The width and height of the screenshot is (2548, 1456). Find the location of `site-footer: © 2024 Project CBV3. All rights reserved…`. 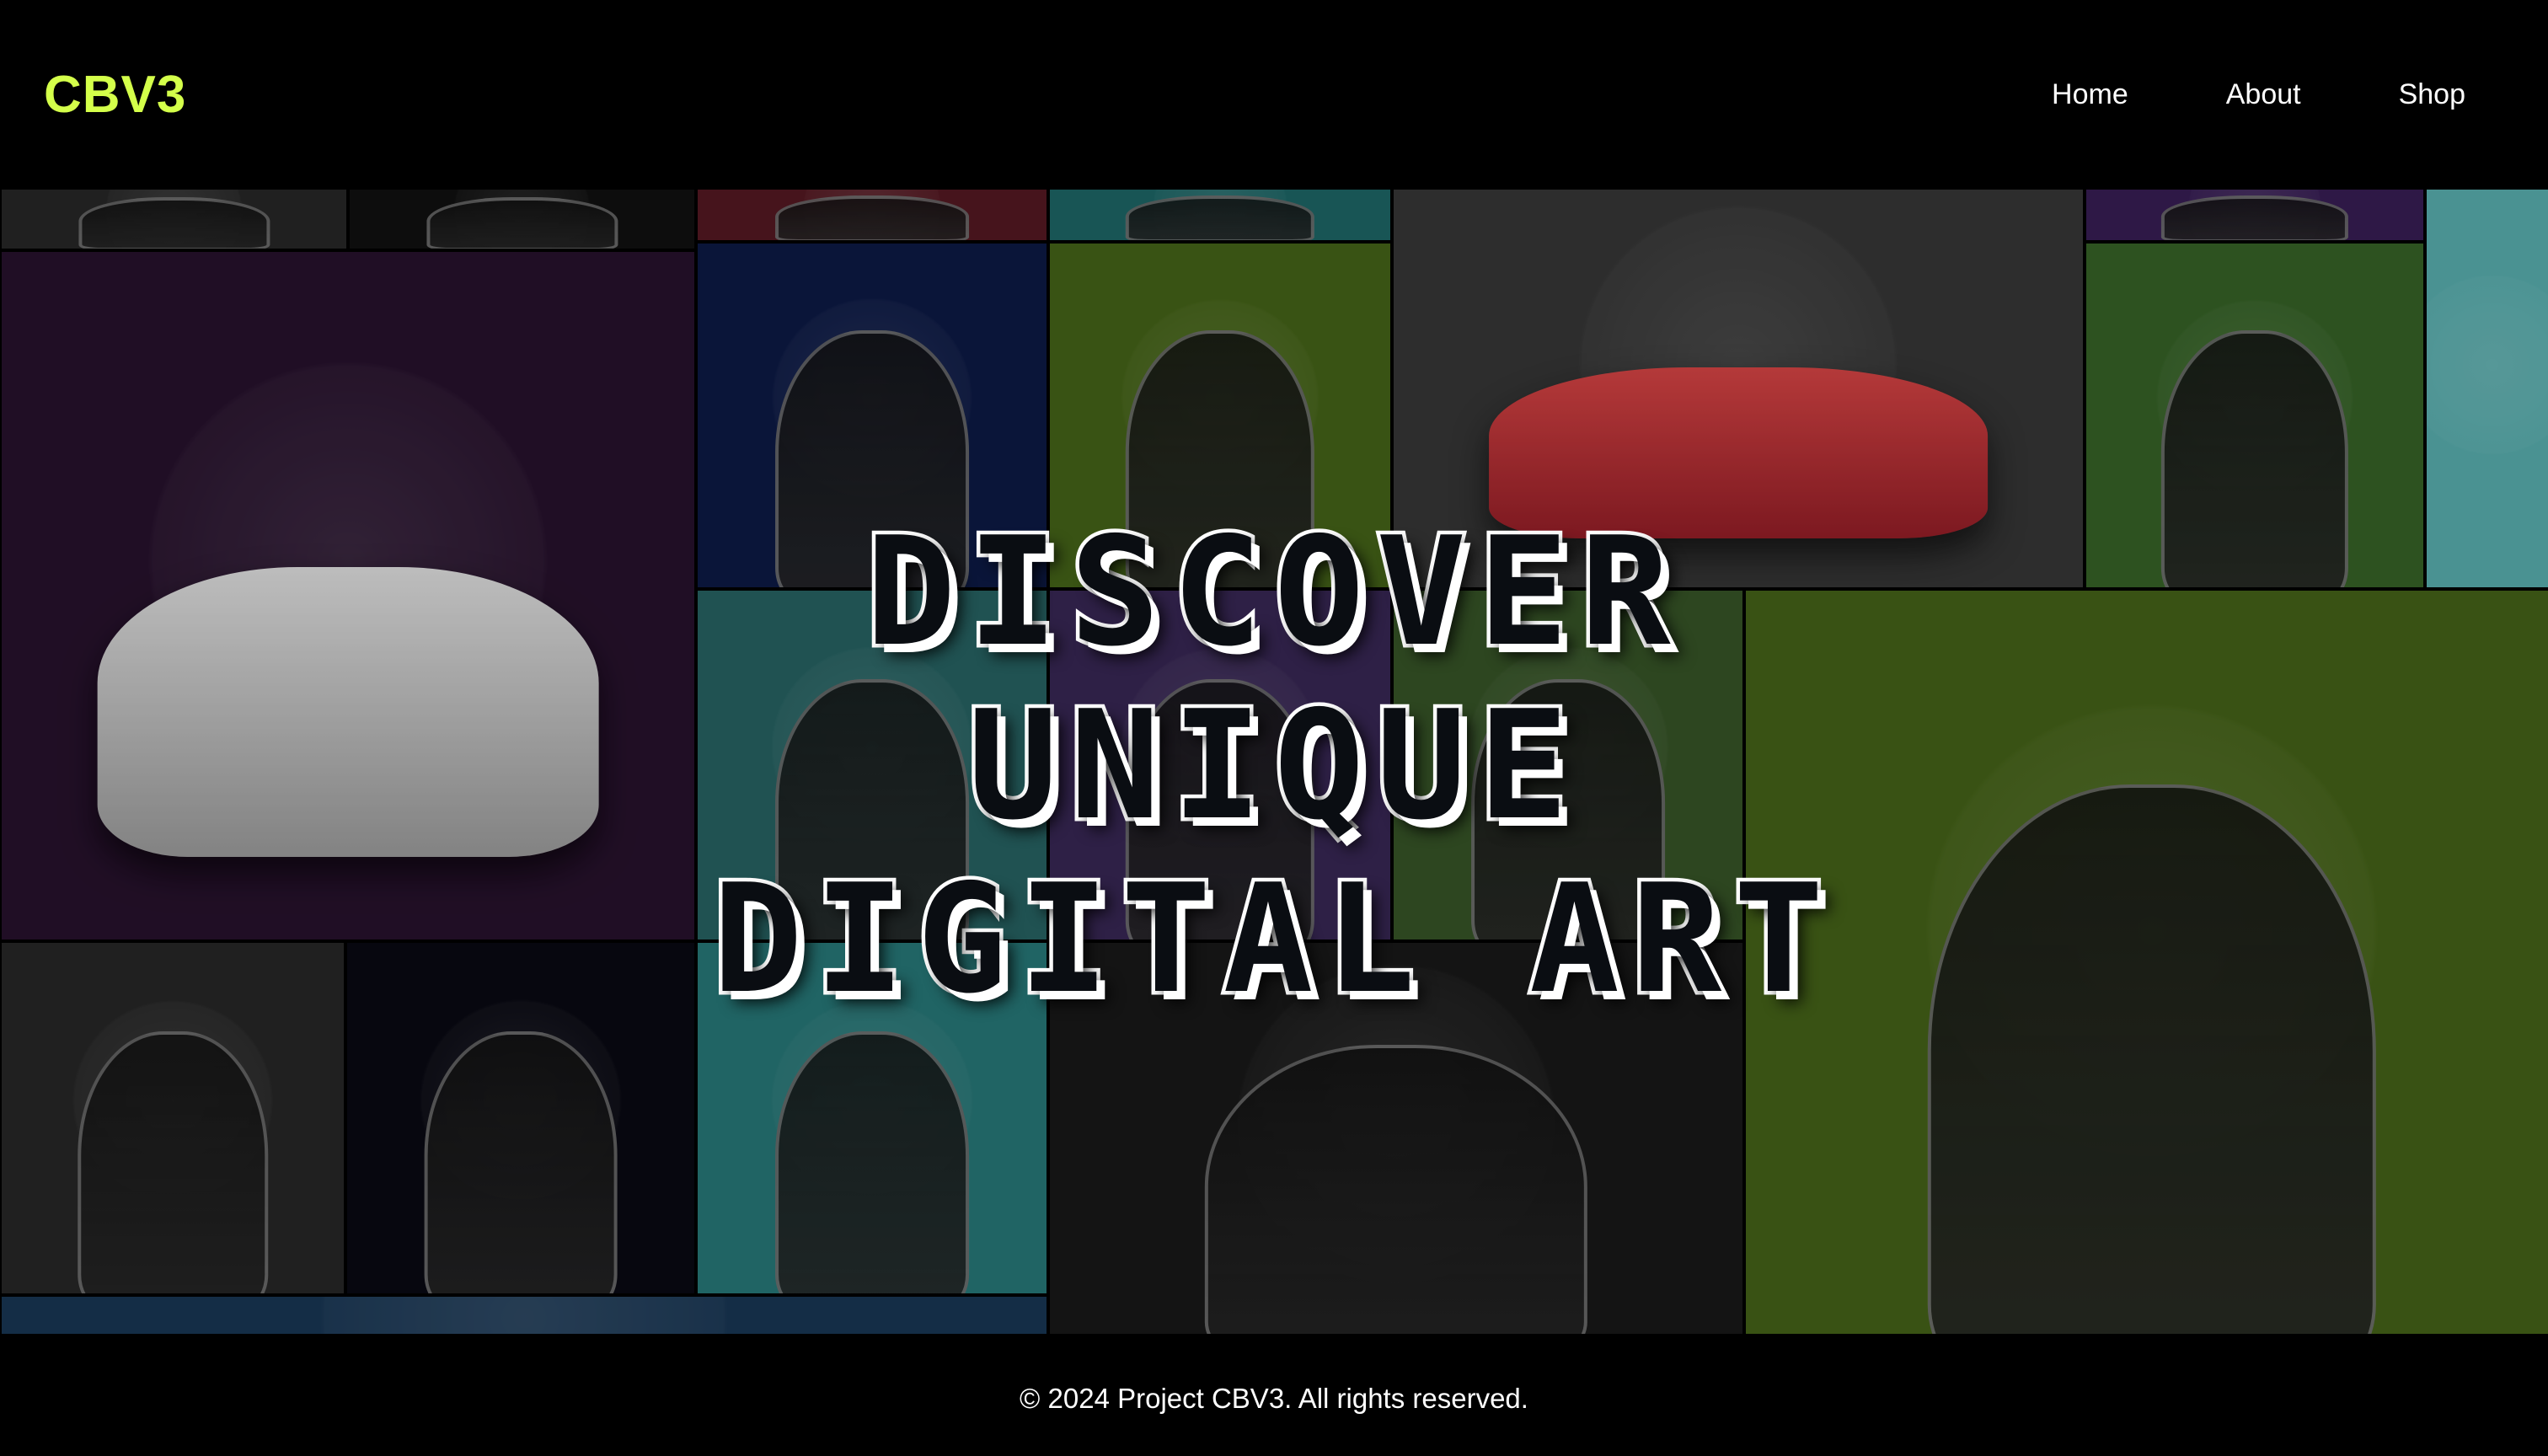

site-footer: © 2024 Project CBV3. All rights reserved… is located at coordinates (1274, 1395).